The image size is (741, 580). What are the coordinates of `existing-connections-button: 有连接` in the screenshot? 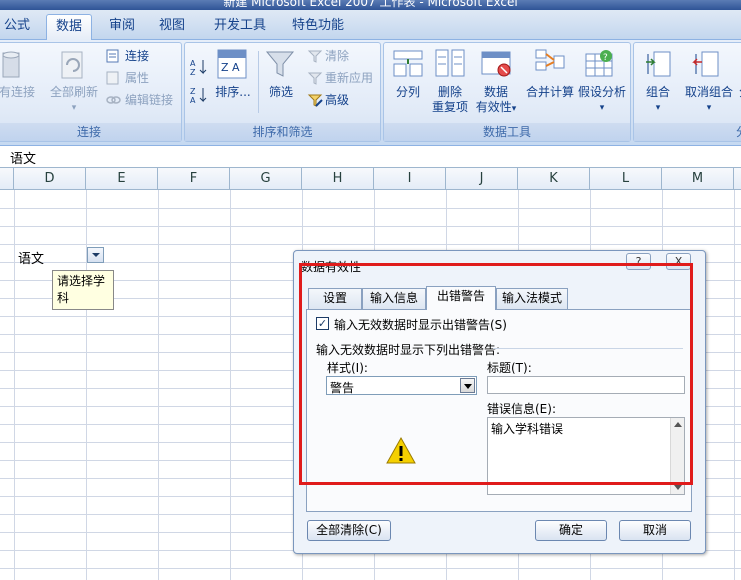 It's located at (18, 92).